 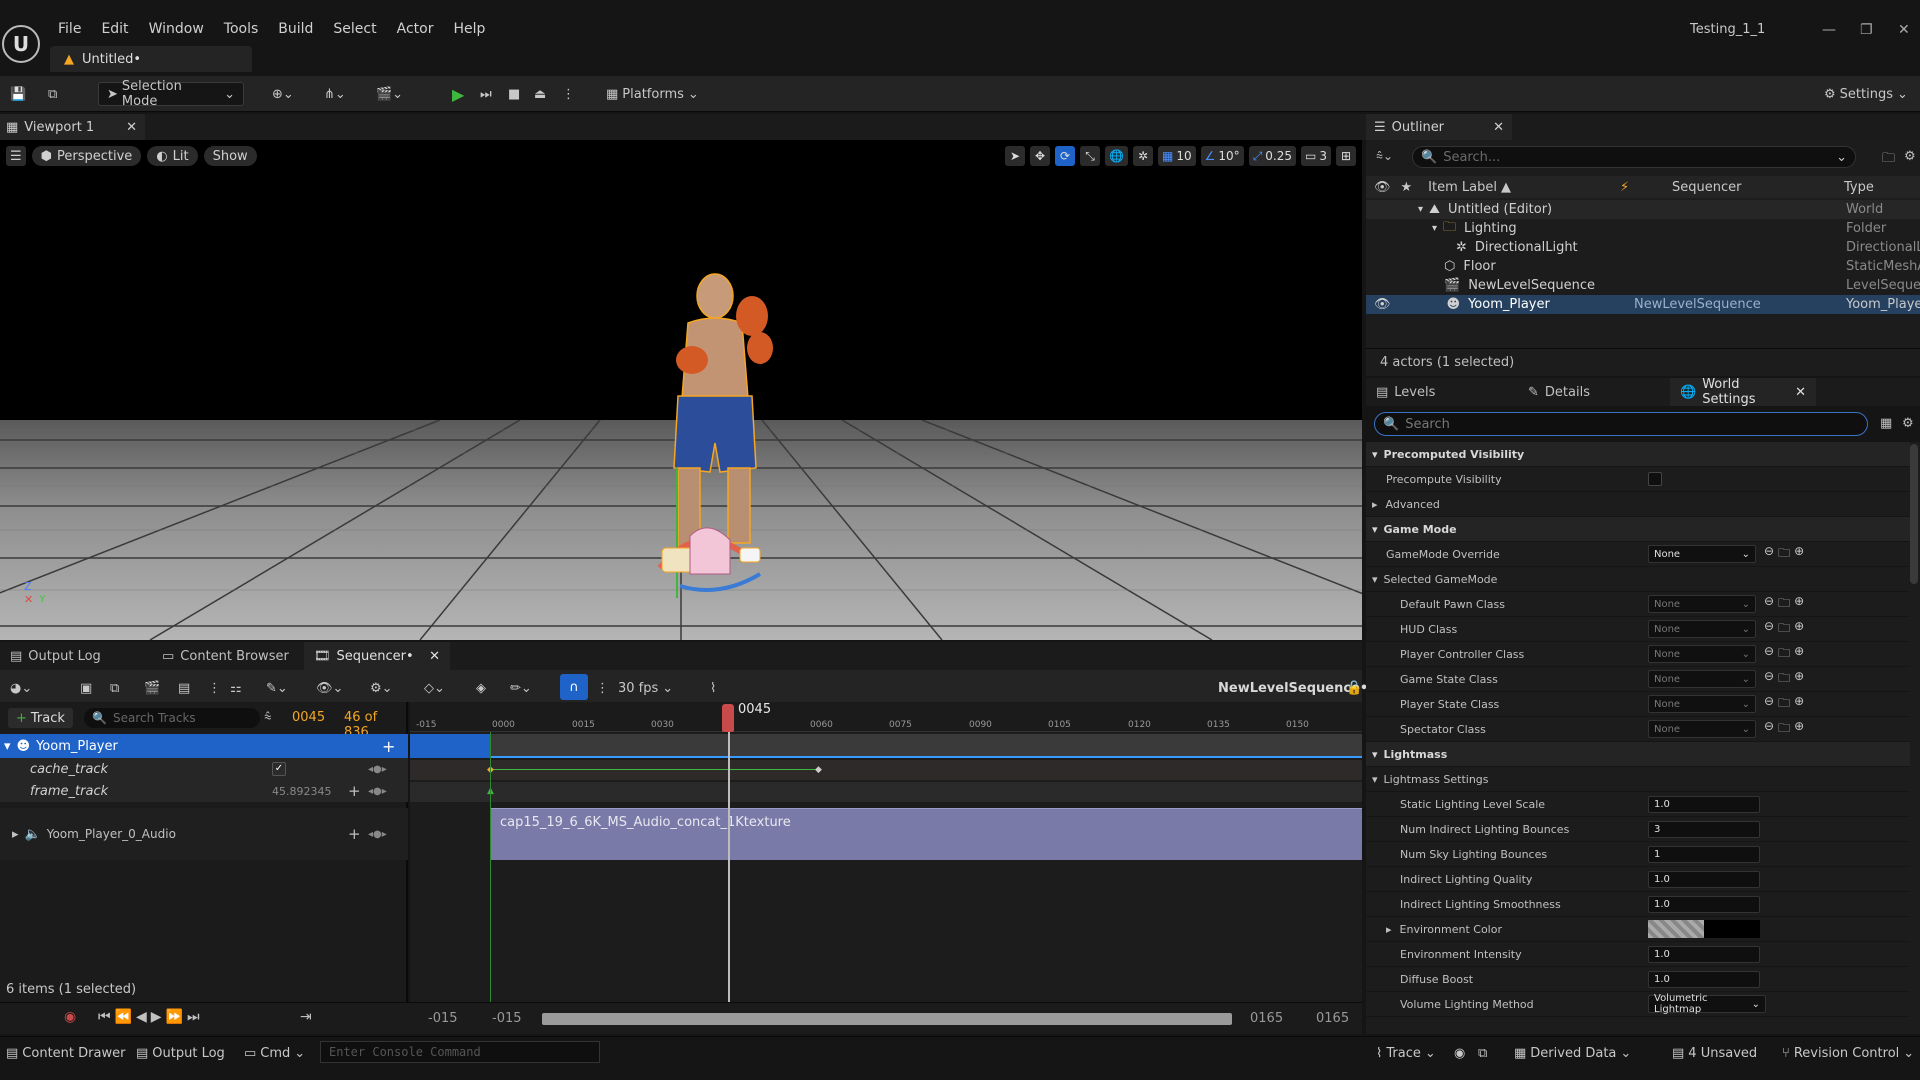 What do you see at coordinates (645, 688) in the screenshot?
I see `fps-dropdown: 30 fps ⌄` at bounding box center [645, 688].